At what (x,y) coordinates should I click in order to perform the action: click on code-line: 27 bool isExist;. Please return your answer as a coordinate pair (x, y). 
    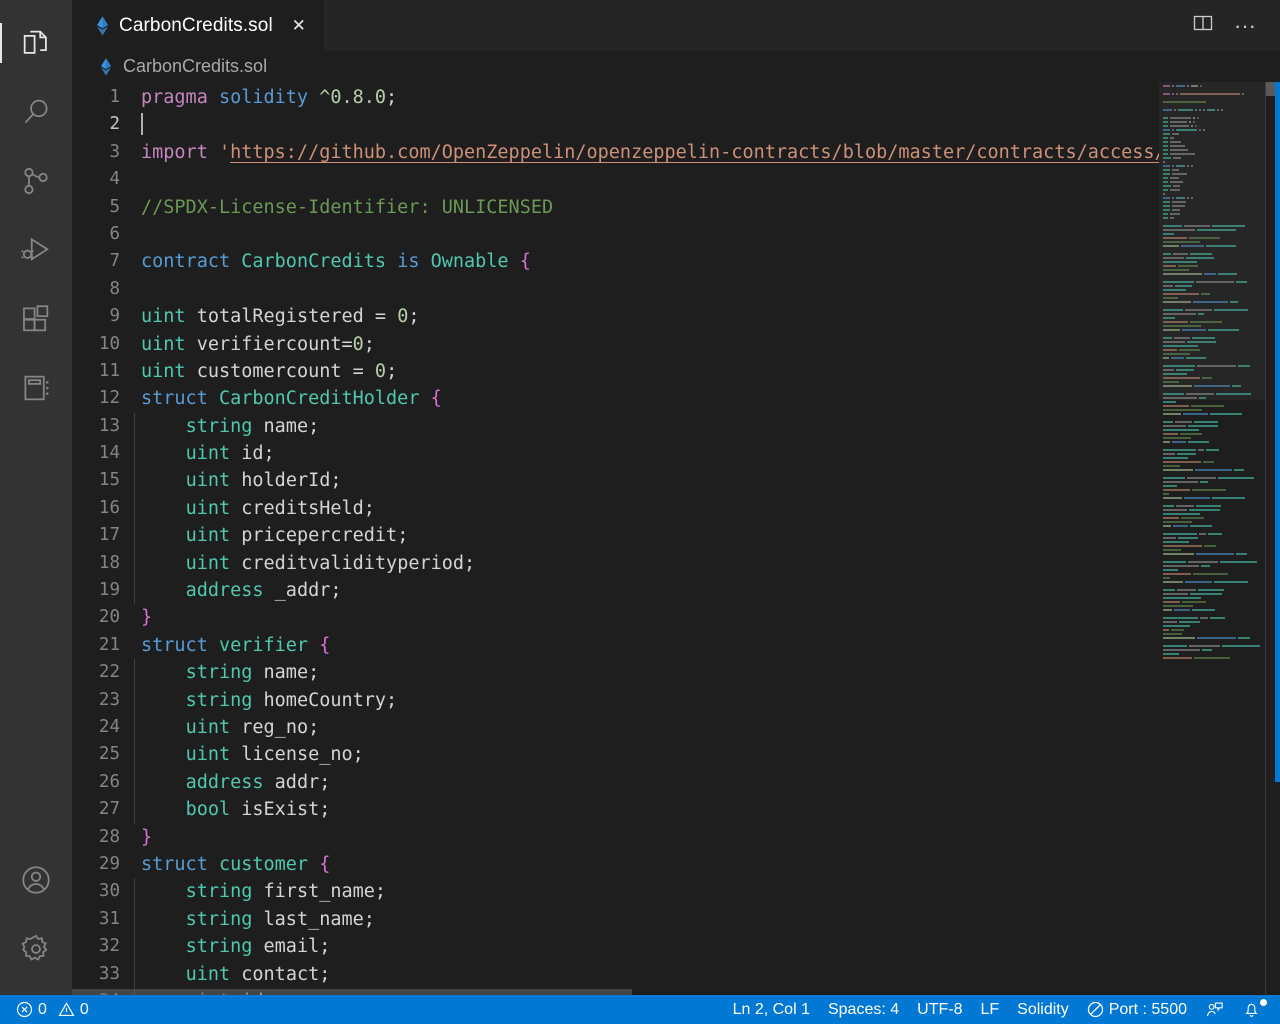
    Looking at the image, I should click on (676, 810).